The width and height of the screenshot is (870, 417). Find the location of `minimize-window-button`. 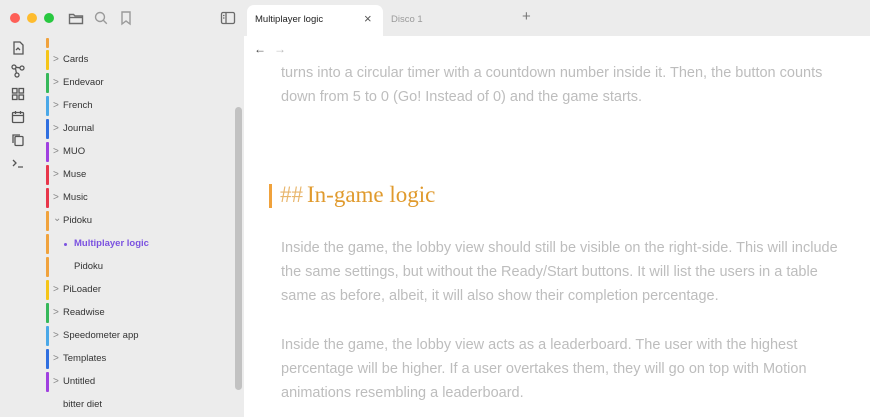

minimize-window-button is located at coordinates (32, 18).